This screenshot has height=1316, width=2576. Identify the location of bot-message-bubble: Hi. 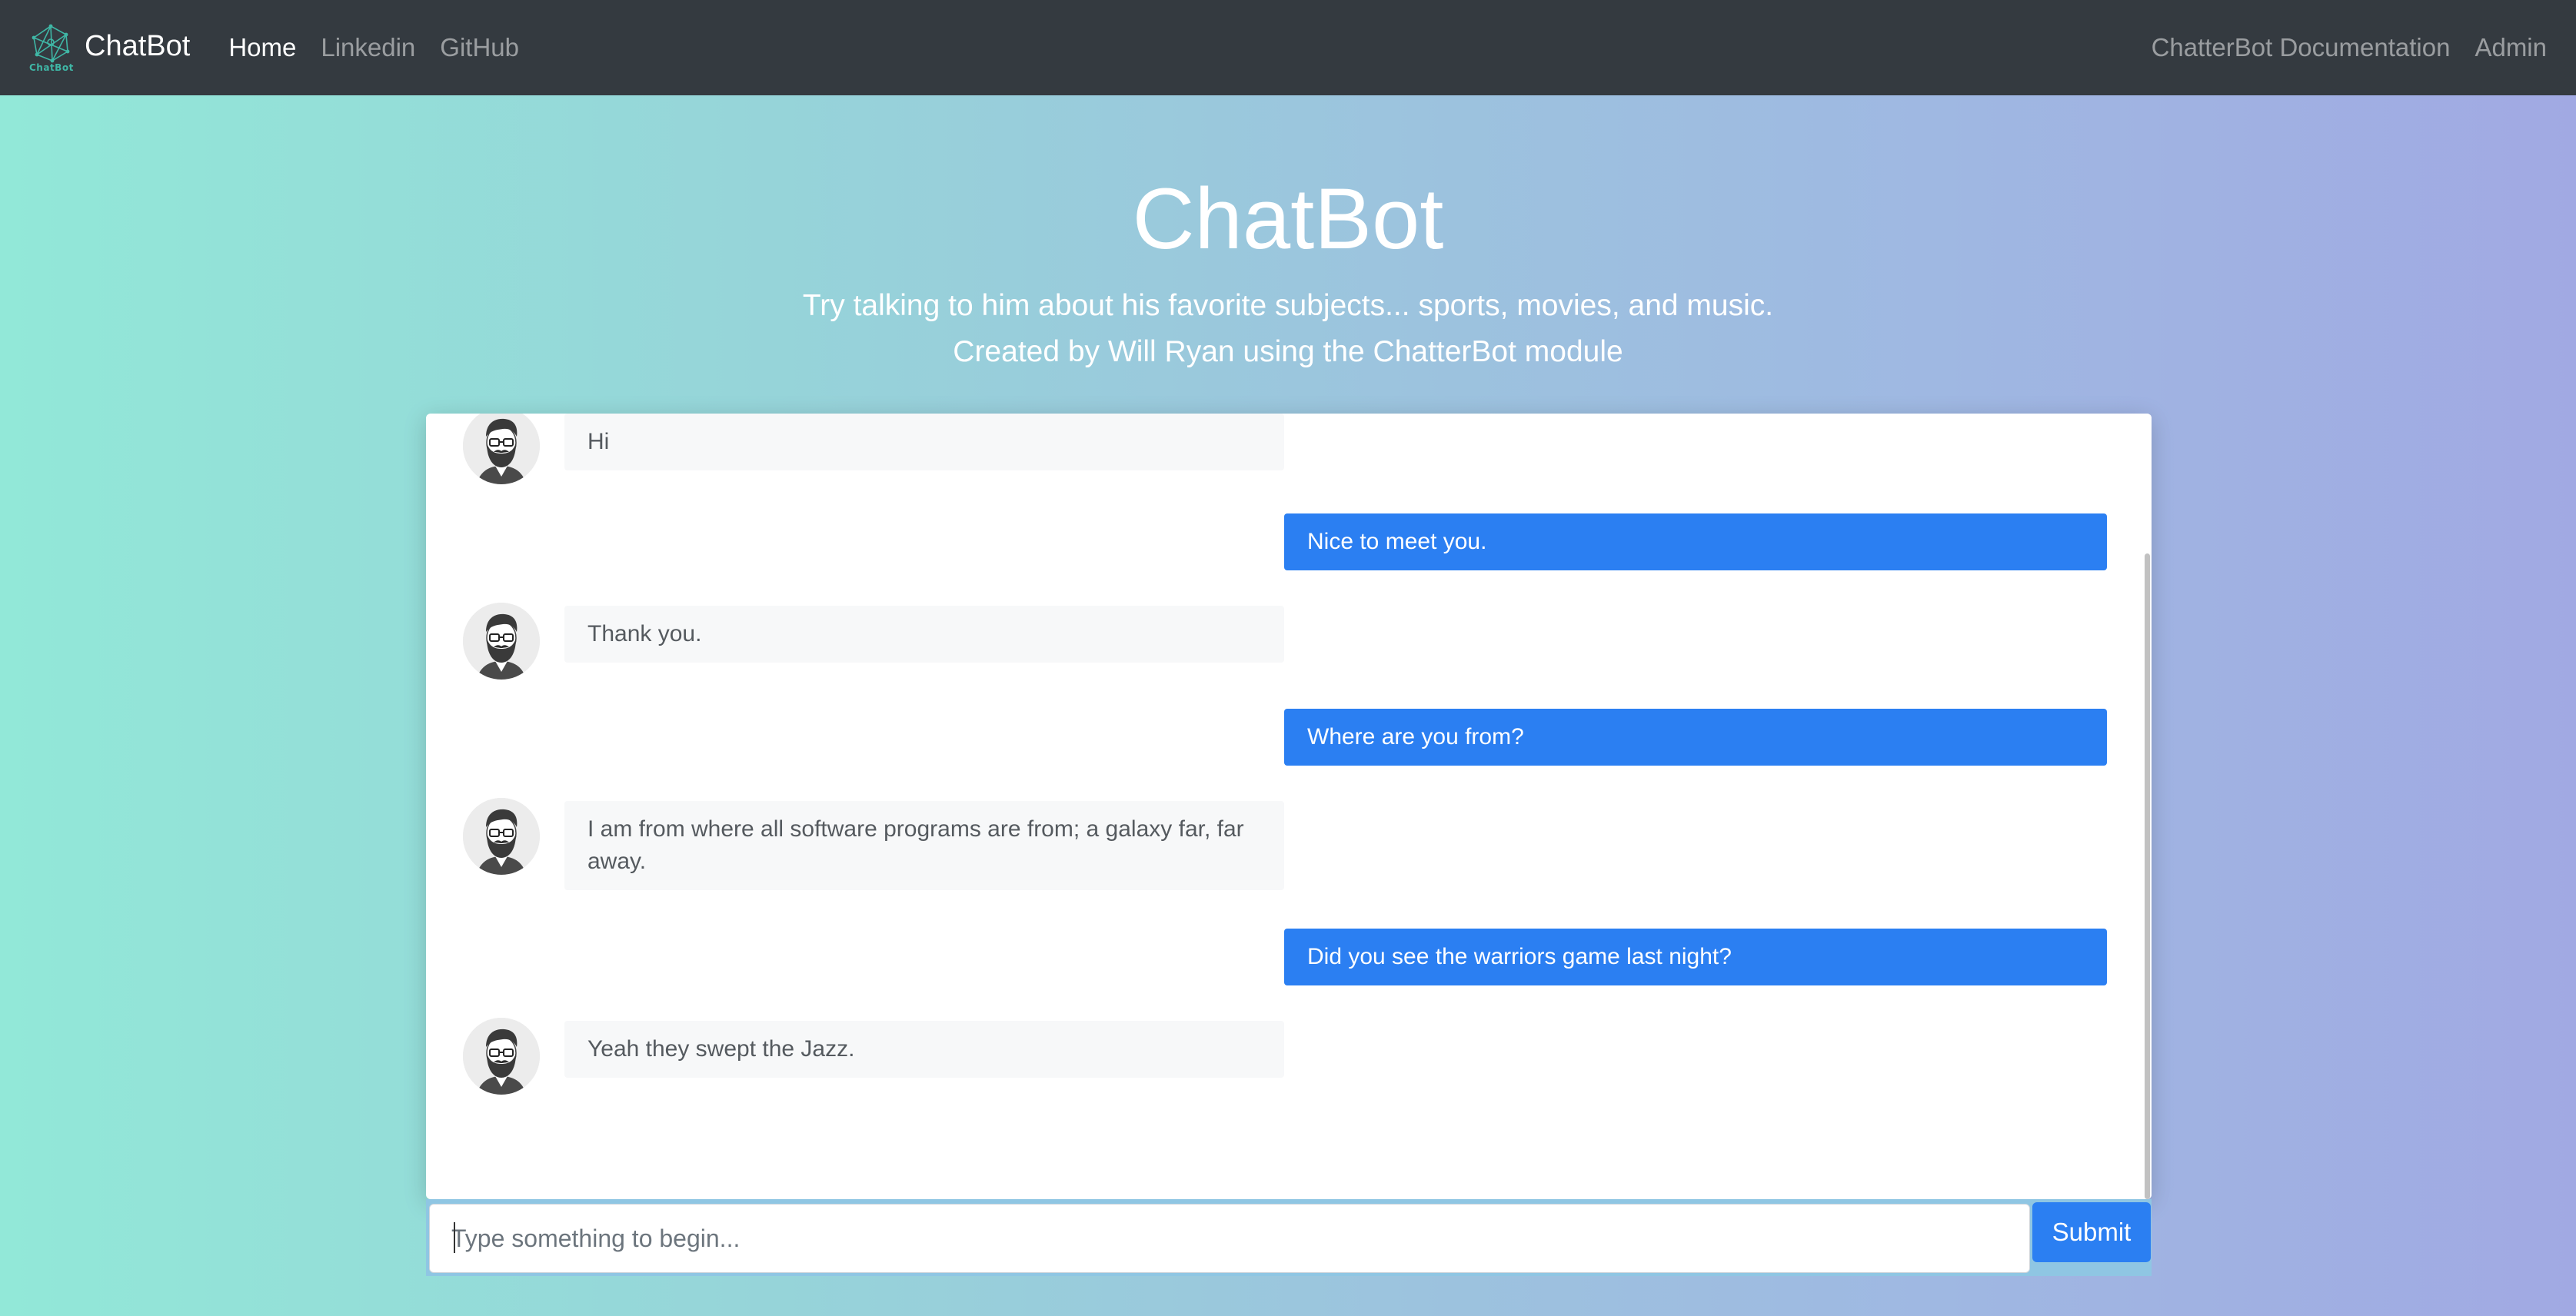
(924, 442).